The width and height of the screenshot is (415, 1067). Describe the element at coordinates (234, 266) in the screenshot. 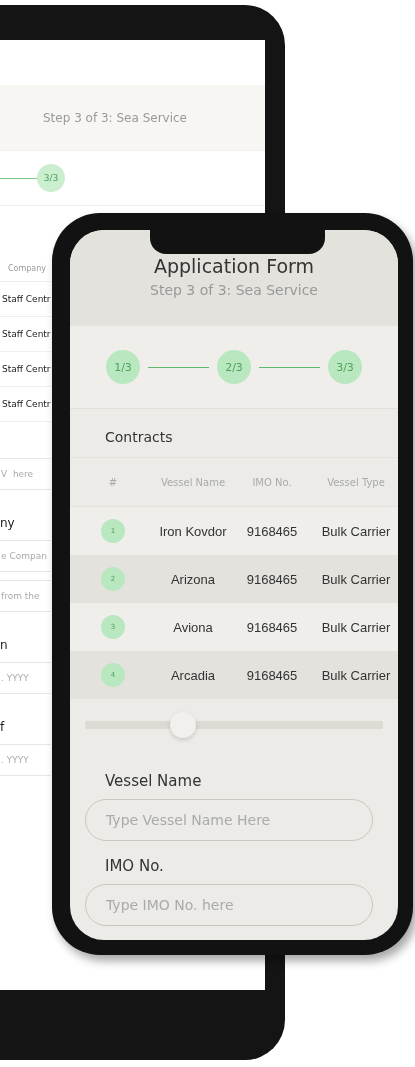

I see `form-title: Application Form` at that location.